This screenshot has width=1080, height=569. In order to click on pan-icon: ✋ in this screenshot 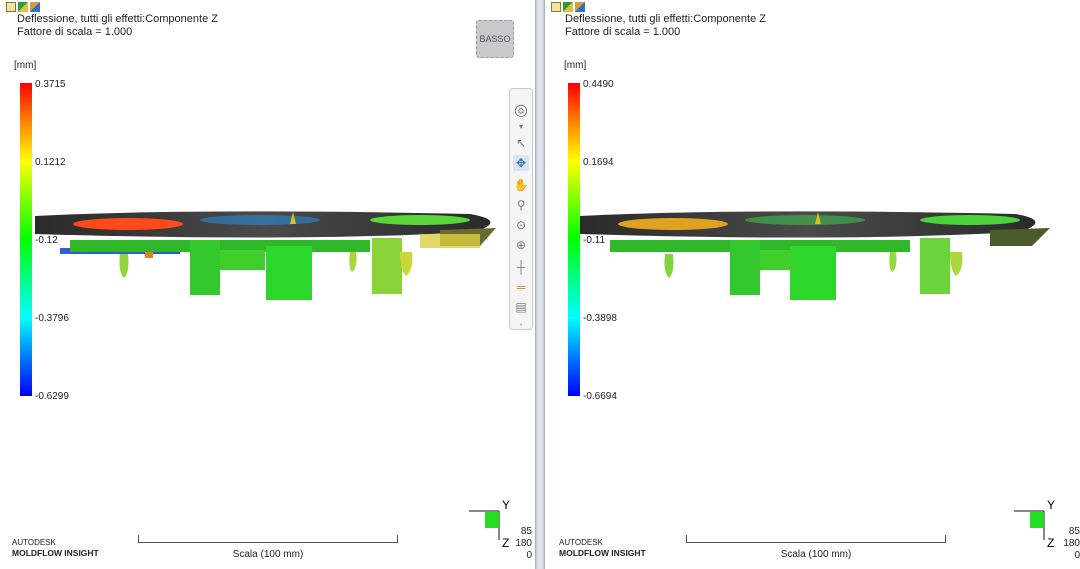, I will do `click(521, 185)`.